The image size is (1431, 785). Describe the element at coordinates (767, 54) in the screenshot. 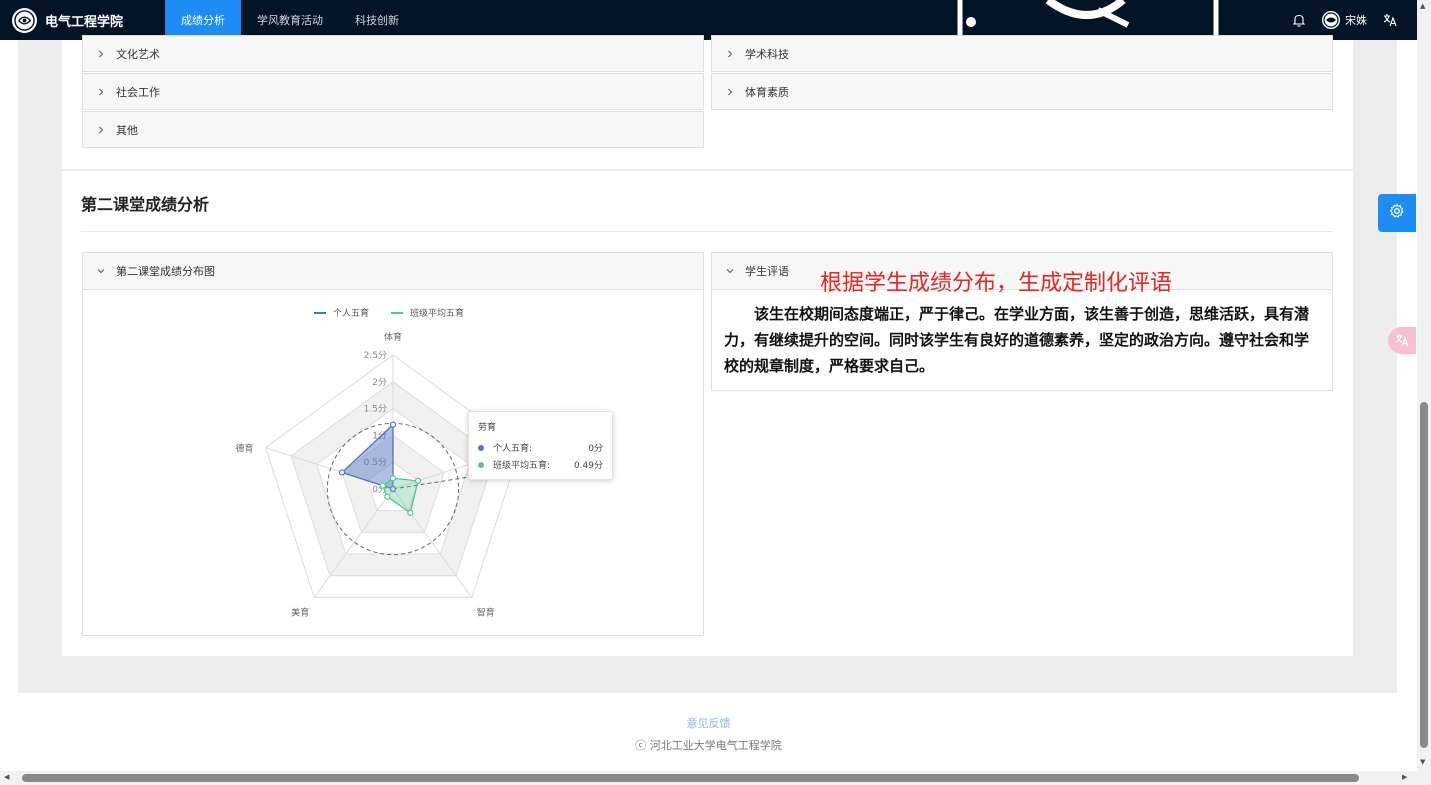

I see `collapse-label: 学术科技` at that location.